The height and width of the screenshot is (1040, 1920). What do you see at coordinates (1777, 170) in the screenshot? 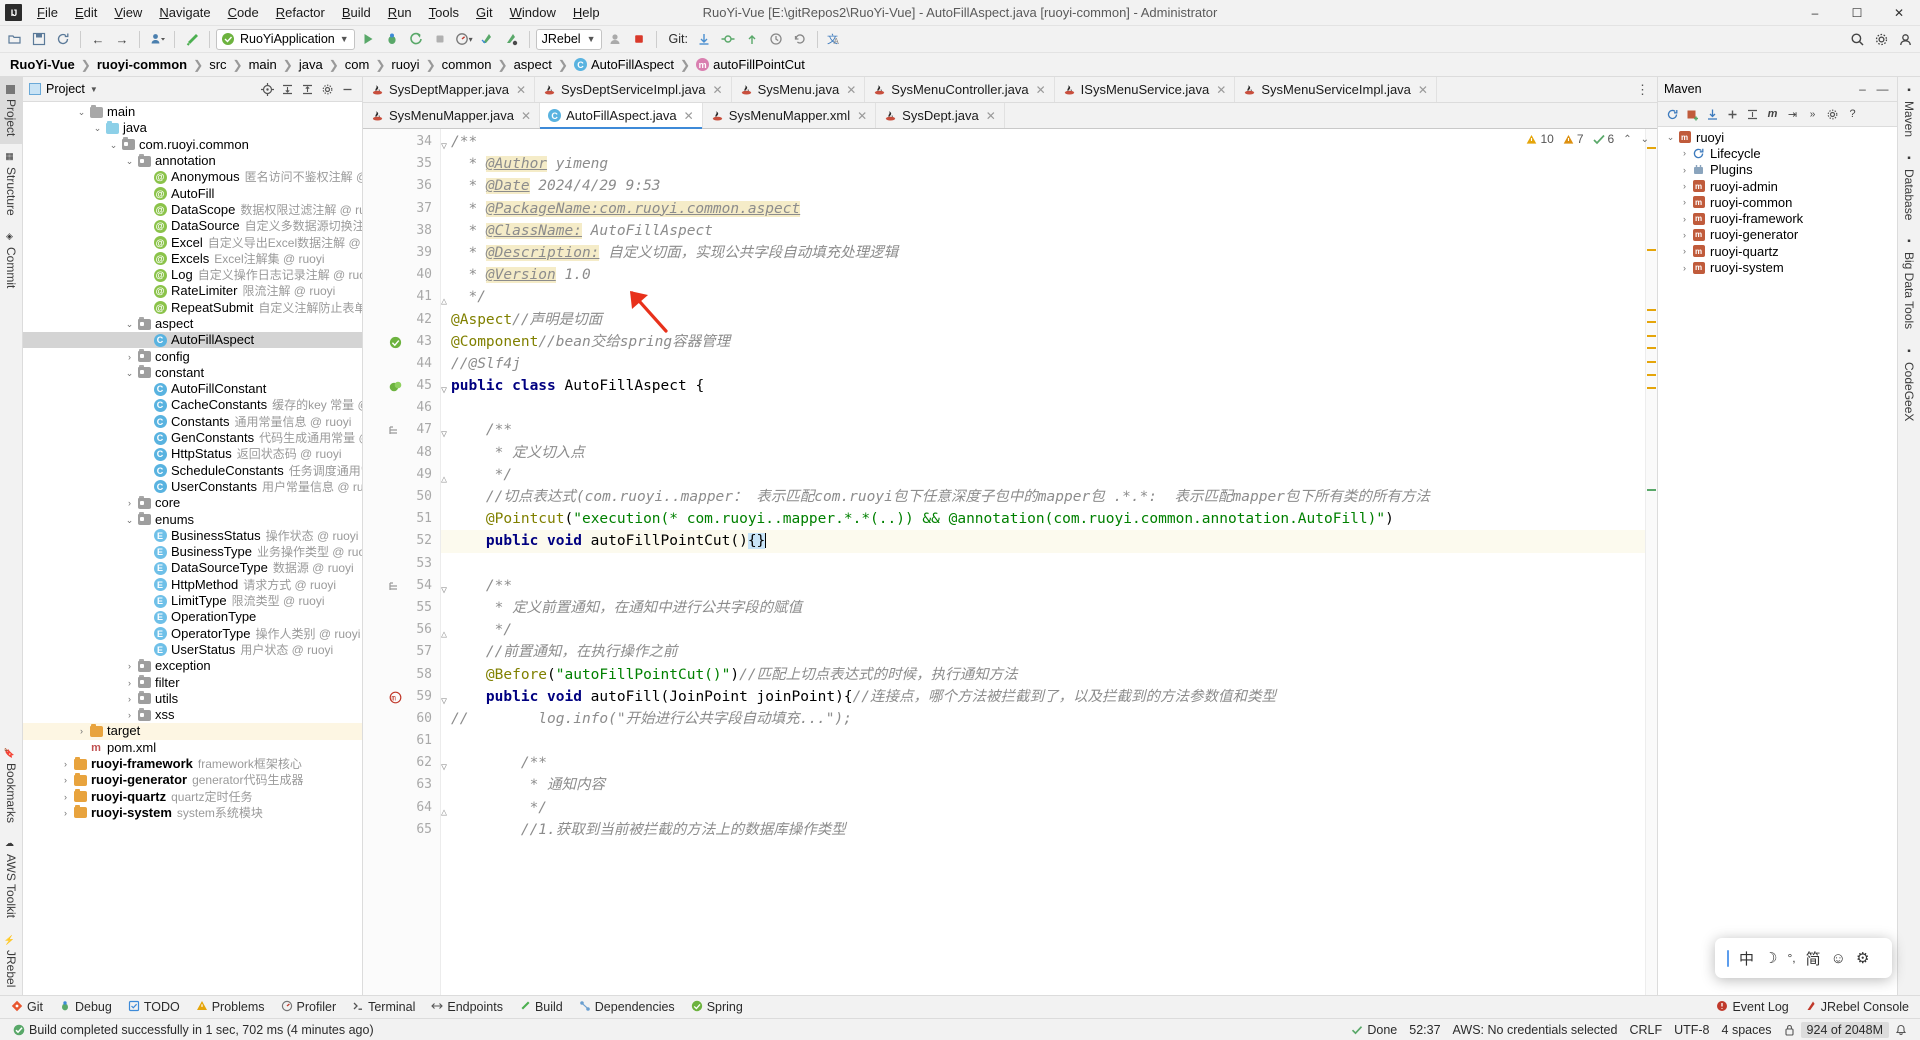
I see `maven-node-plugins: › Plugins` at bounding box center [1777, 170].